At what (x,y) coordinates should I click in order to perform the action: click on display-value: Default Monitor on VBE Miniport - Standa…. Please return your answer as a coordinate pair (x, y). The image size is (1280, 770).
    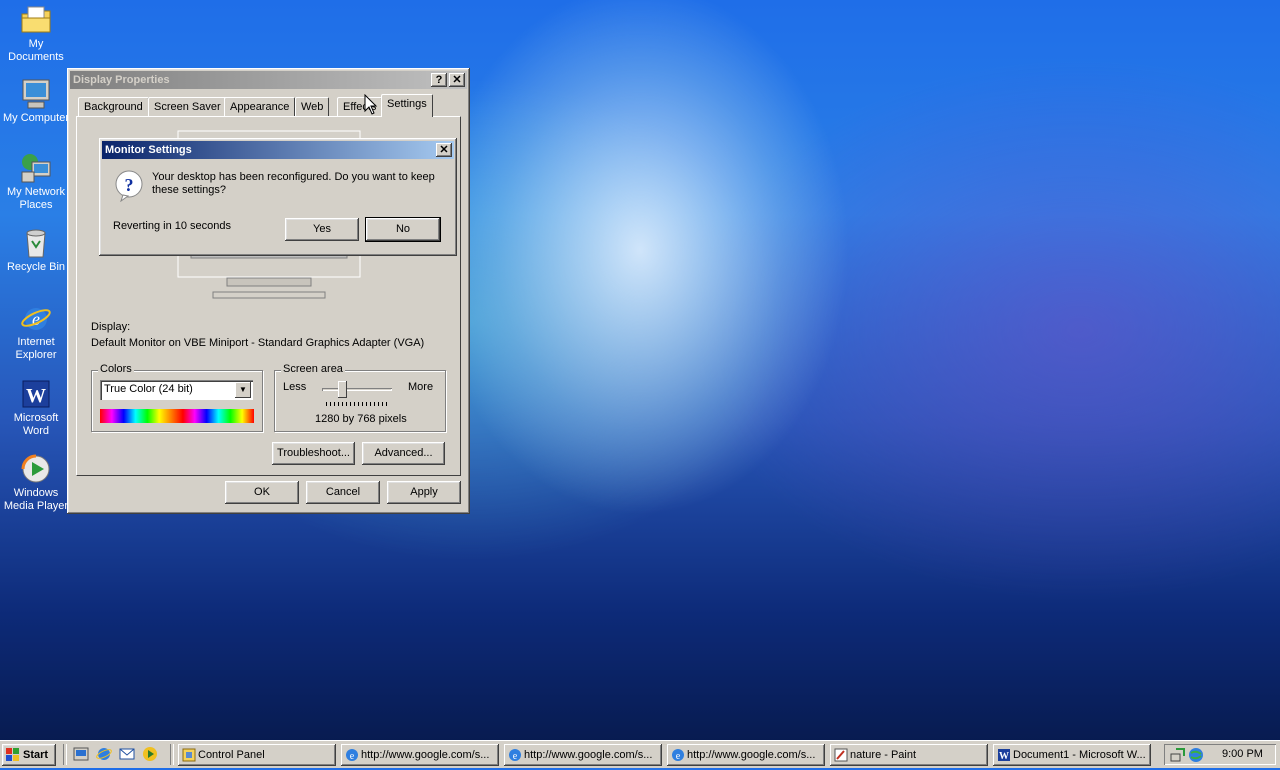
    Looking at the image, I should click on (258, 343).